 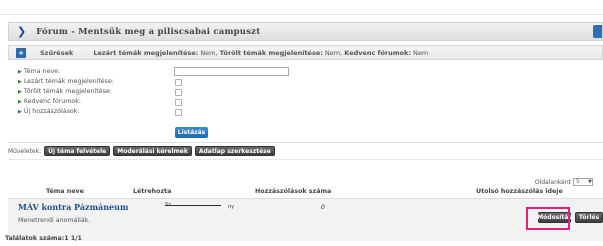 What do you see at coordinates (67, 91) in the screenshot?
I see `deleted-topics-label: Törölt témák megjelenítése:` at bounding box center [67, 91].